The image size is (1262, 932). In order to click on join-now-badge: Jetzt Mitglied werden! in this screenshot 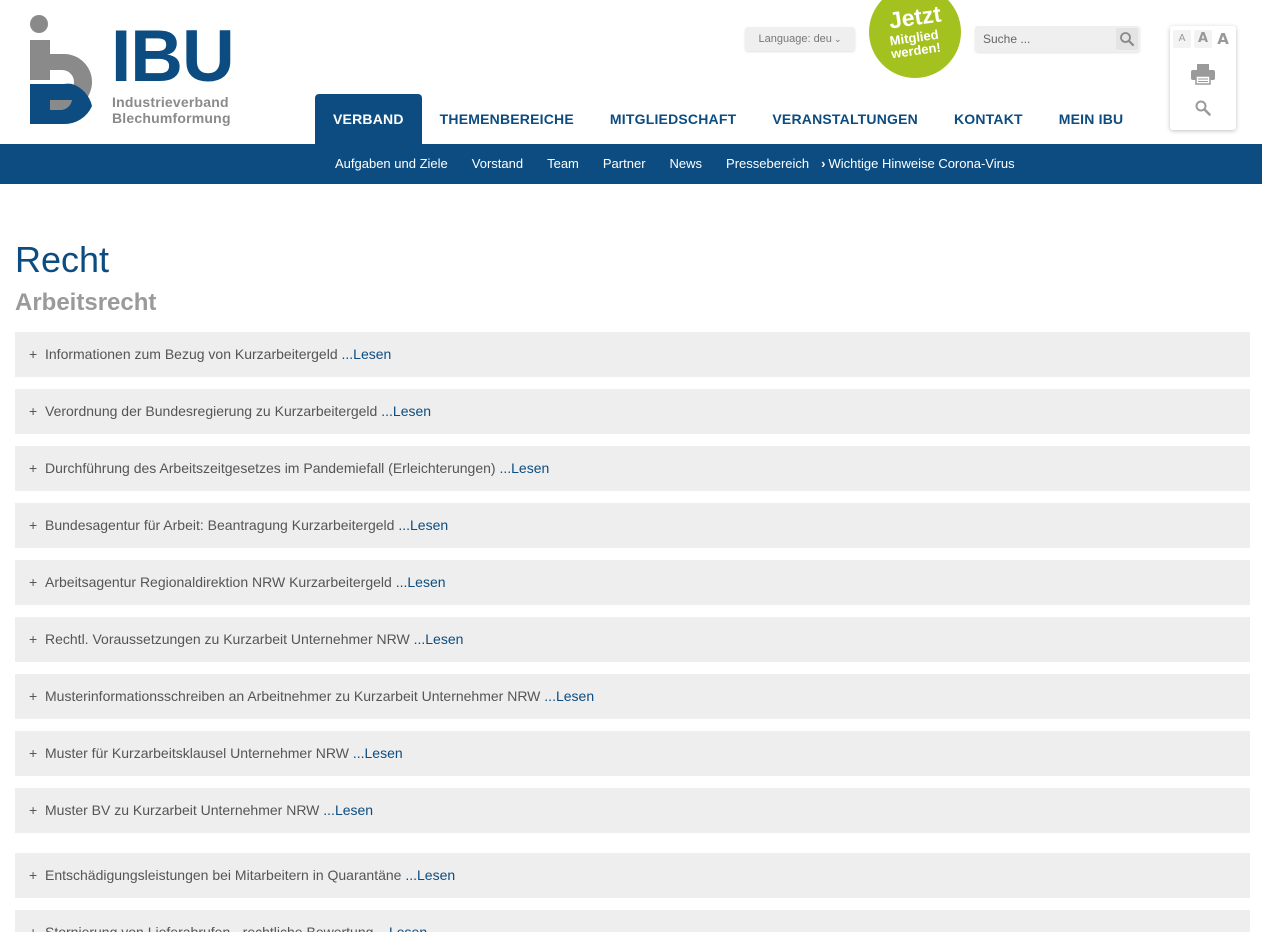, I will do `click(915, 39)`.